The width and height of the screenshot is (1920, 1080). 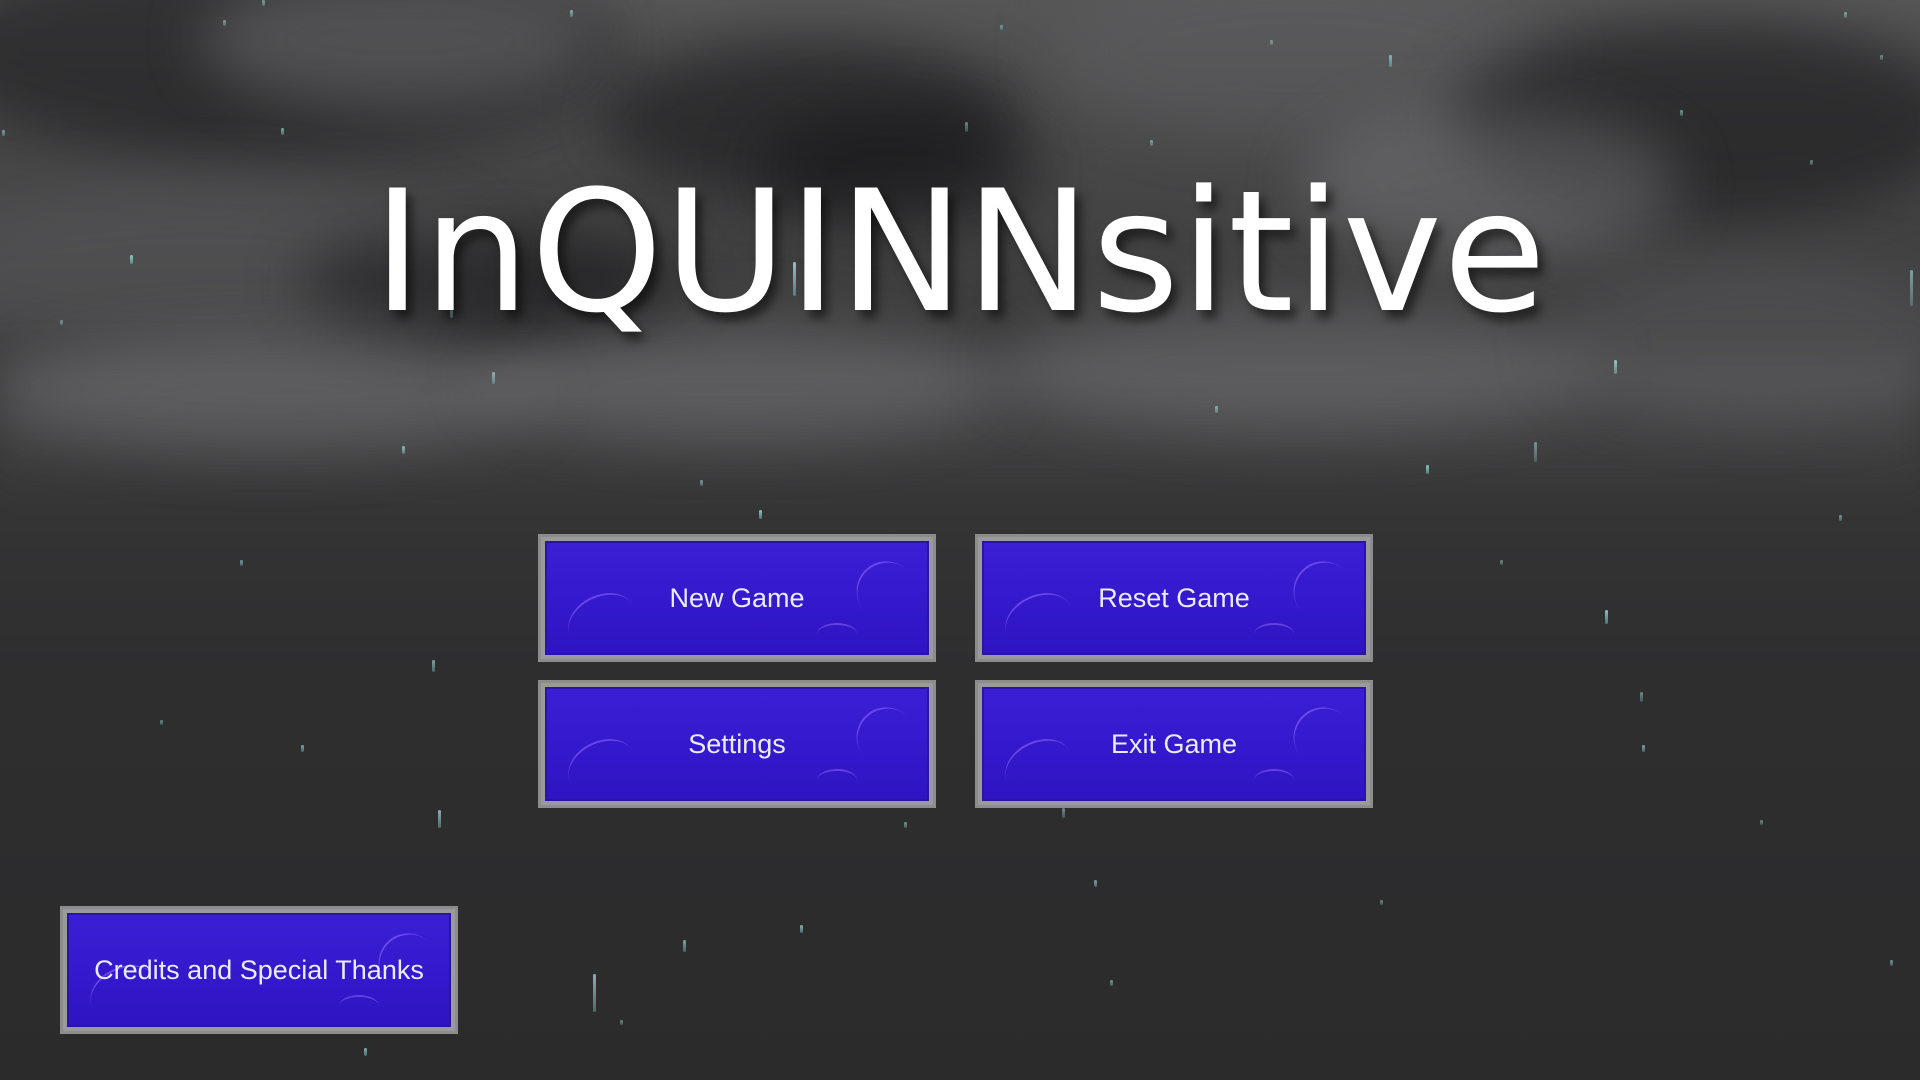 I want to click on settings-label: Settings, so click(x=737, y=743).